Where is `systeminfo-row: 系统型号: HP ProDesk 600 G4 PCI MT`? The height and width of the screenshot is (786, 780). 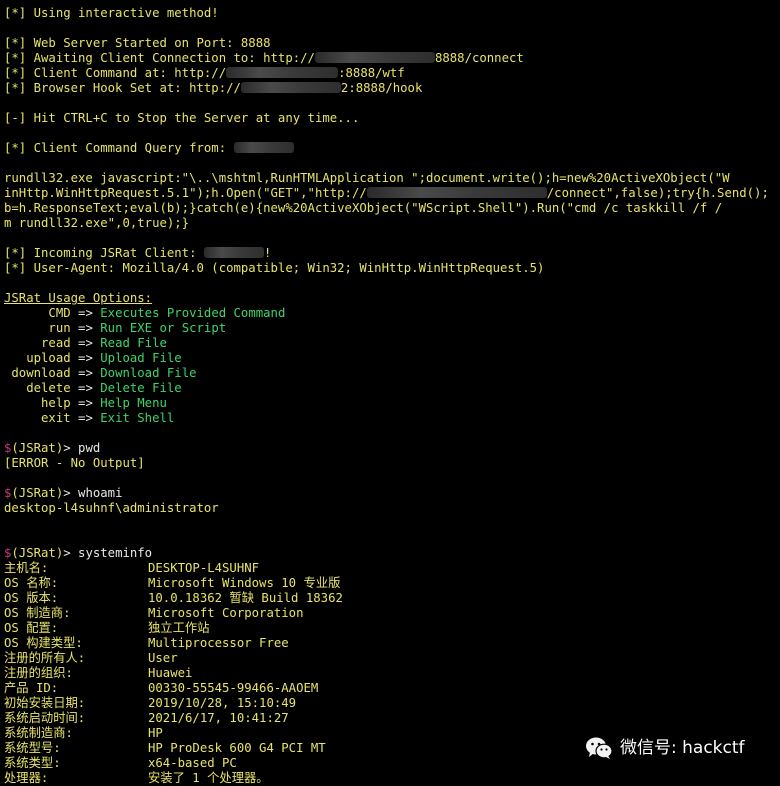 systeminfo-row: 系统型号: HP ProDesk 600 G4 PCI MT is located at coordinates (165, 748).